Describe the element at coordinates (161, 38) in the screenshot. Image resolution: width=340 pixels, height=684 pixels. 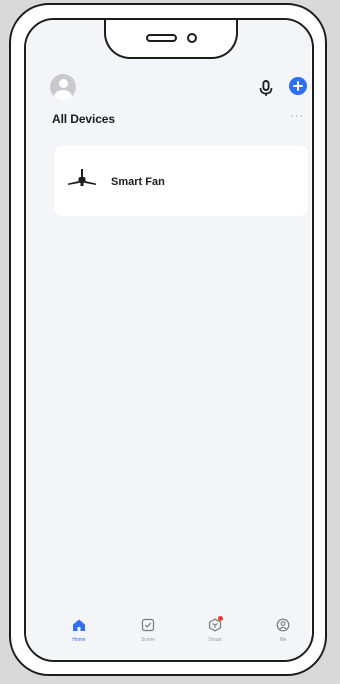
I see `speaker-icon` at that location.